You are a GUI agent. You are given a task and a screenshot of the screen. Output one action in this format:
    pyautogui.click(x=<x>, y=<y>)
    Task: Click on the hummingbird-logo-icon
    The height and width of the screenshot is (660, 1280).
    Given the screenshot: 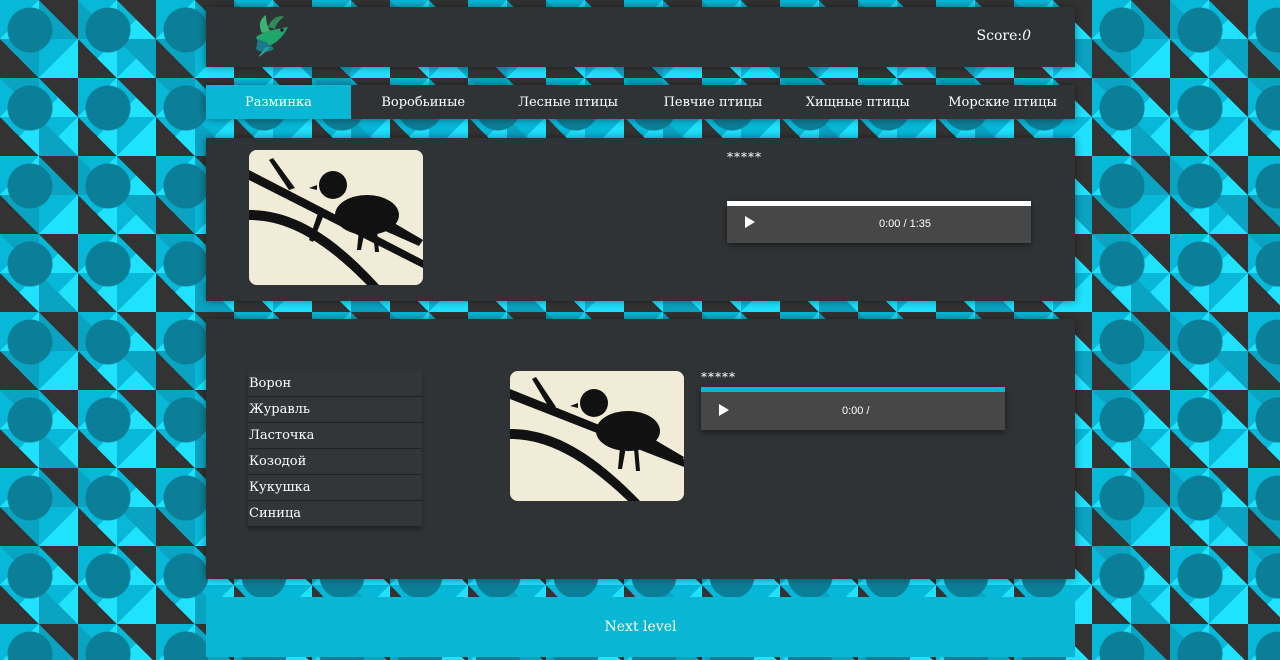 What is the action you would take?
    pyautogui.click(x=271, y=36)
    